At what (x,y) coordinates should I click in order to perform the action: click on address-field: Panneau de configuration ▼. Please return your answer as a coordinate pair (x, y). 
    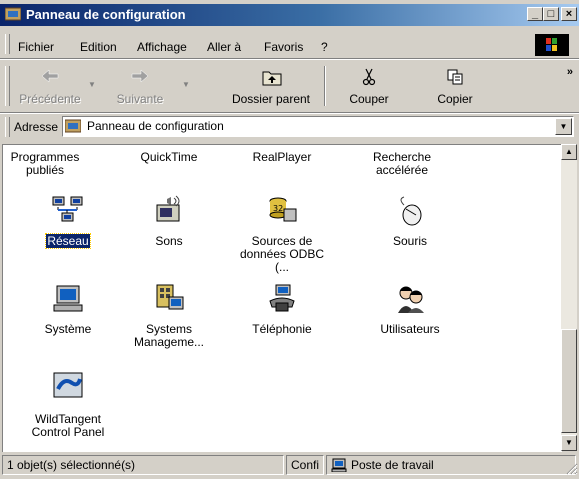
    Looking at the image, I should click on (318, 126).